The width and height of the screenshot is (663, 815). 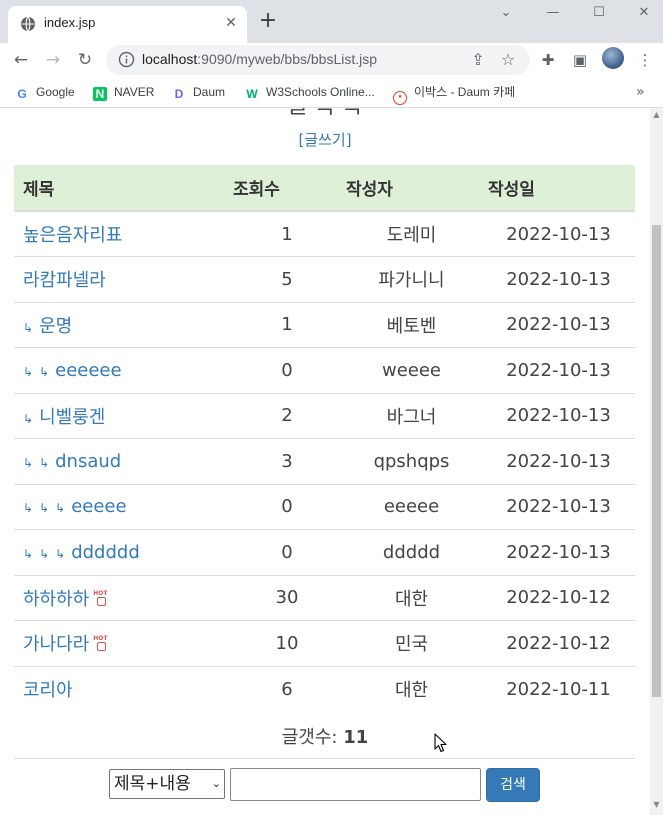 I want to click on table-row: 가나다라 HOT 10 민국 2022-10-12, so click(x=324, y=643).